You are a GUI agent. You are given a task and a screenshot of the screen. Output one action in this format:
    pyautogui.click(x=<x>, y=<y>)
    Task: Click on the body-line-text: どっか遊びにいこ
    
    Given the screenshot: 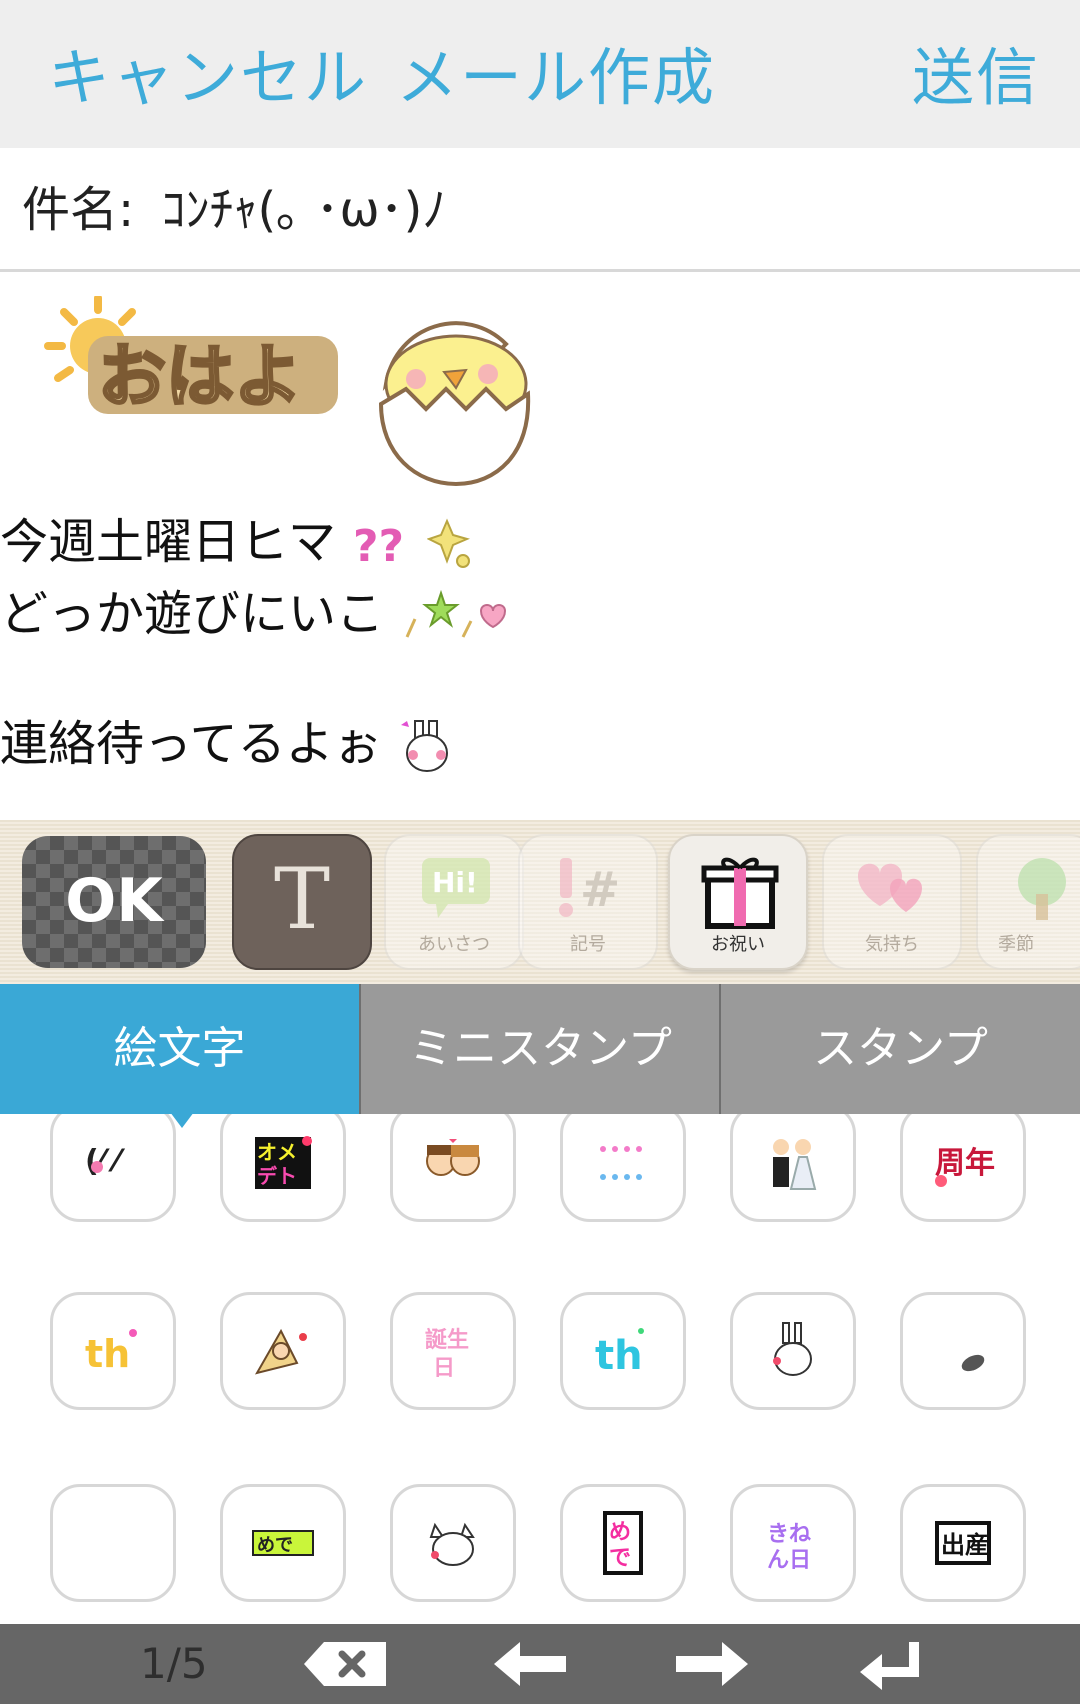 What is the action you would take?
    pyautogui.click(x=192, y=614)
    